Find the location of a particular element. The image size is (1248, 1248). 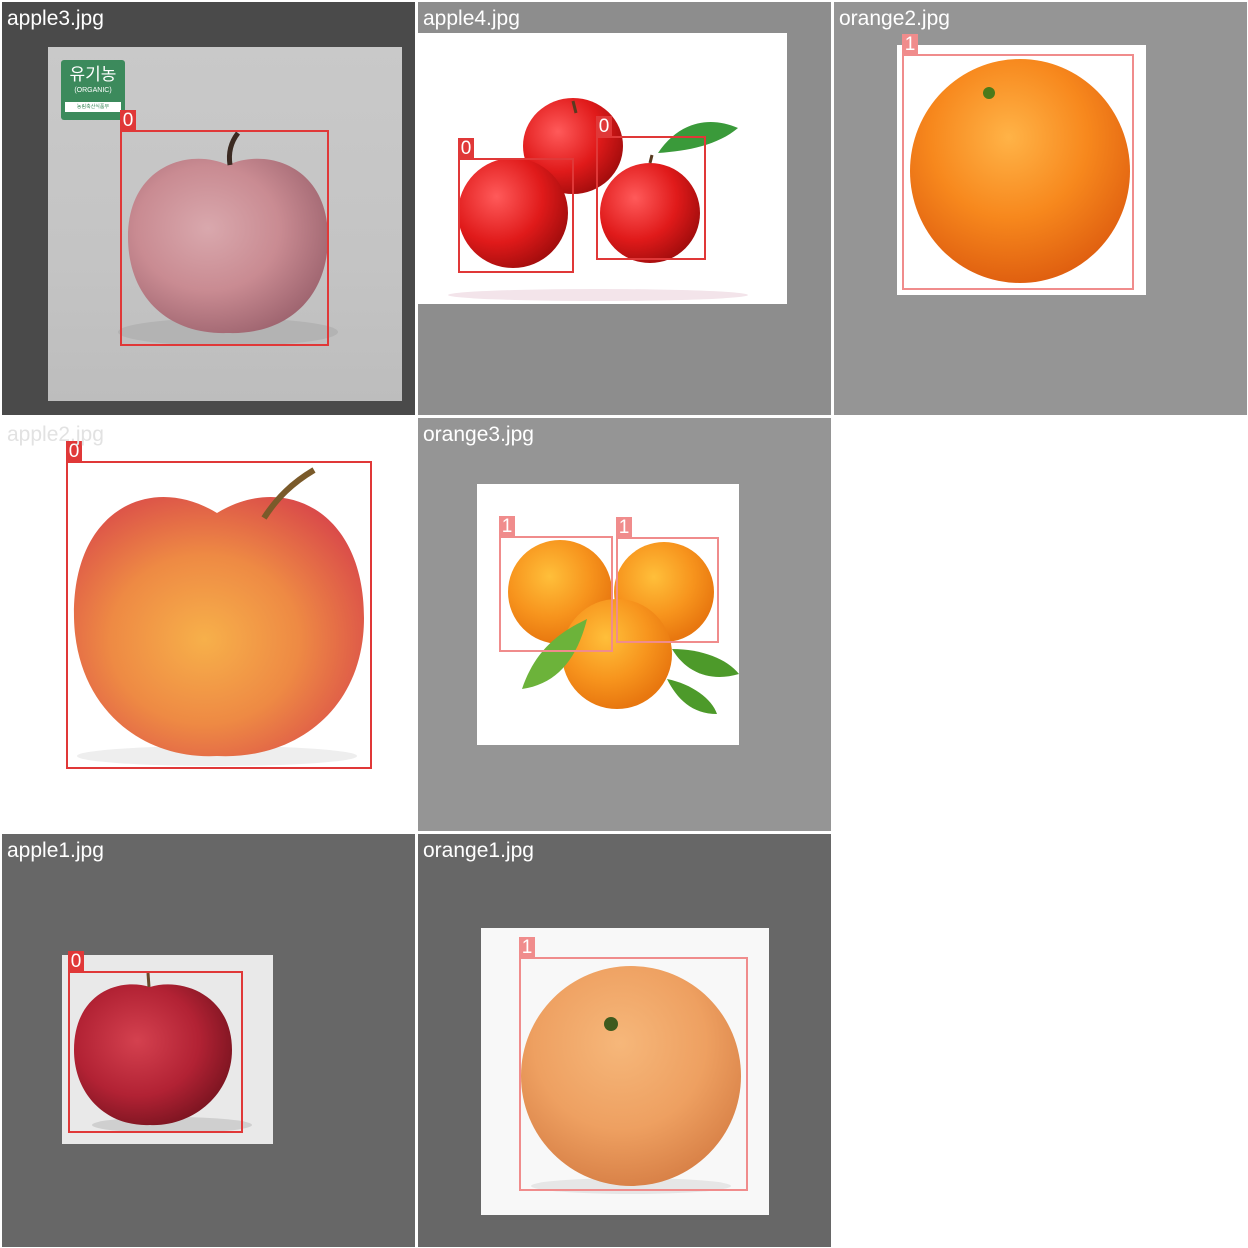

tile-filename: apple4.jpg is located at coordinates (471, 18).